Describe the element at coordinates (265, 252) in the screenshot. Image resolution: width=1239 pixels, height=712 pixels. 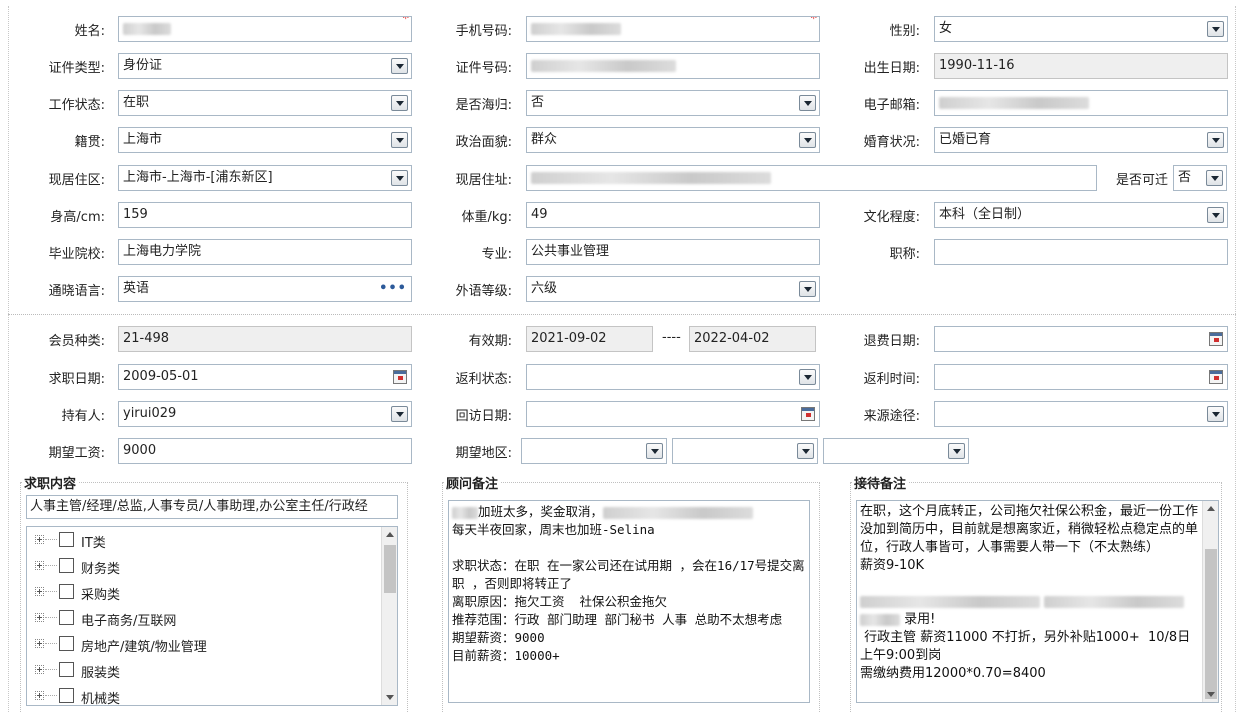
I see `school-input: 上海电力学院` at that location.